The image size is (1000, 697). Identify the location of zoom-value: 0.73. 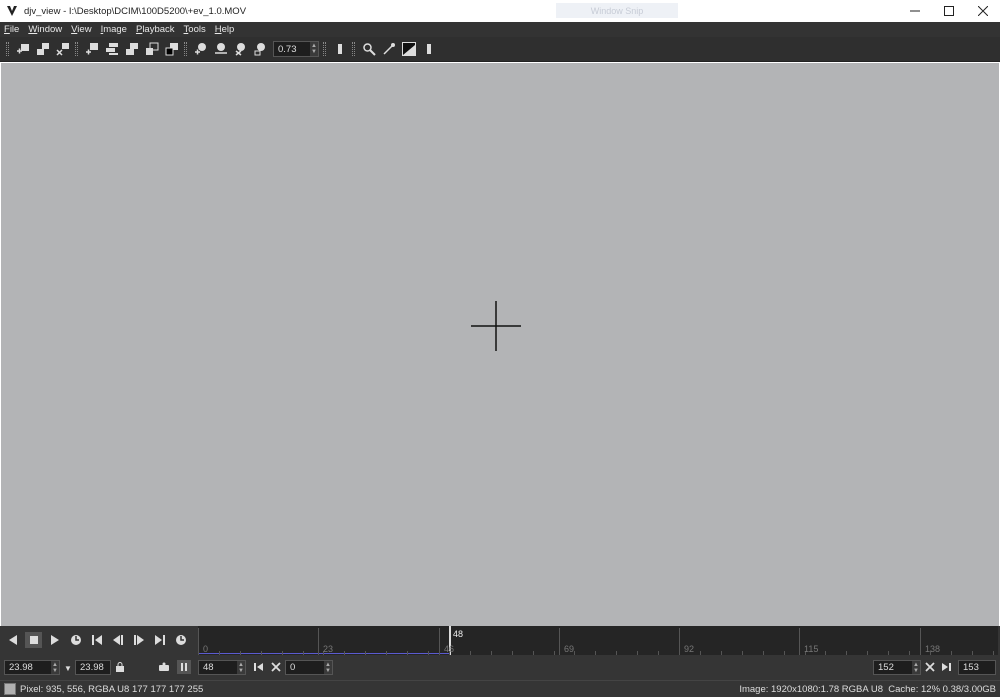
(292, 49).